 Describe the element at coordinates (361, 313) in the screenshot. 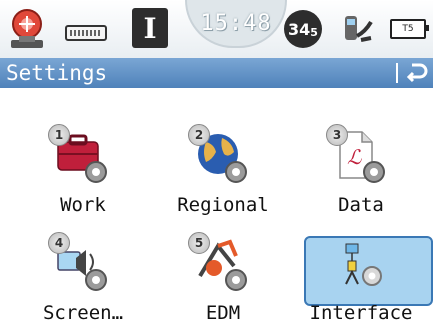

I see `tile-label: Interface` at that location.